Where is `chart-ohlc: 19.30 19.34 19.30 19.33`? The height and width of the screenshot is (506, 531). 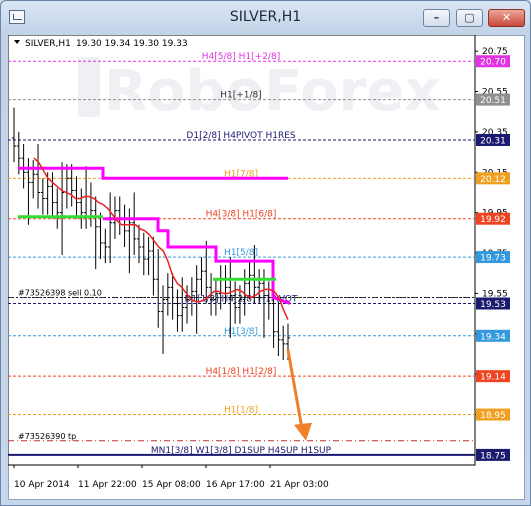
chart-ohlc: 19.30 19.34 19.30 19.33 is located at coordinates (132, 44).